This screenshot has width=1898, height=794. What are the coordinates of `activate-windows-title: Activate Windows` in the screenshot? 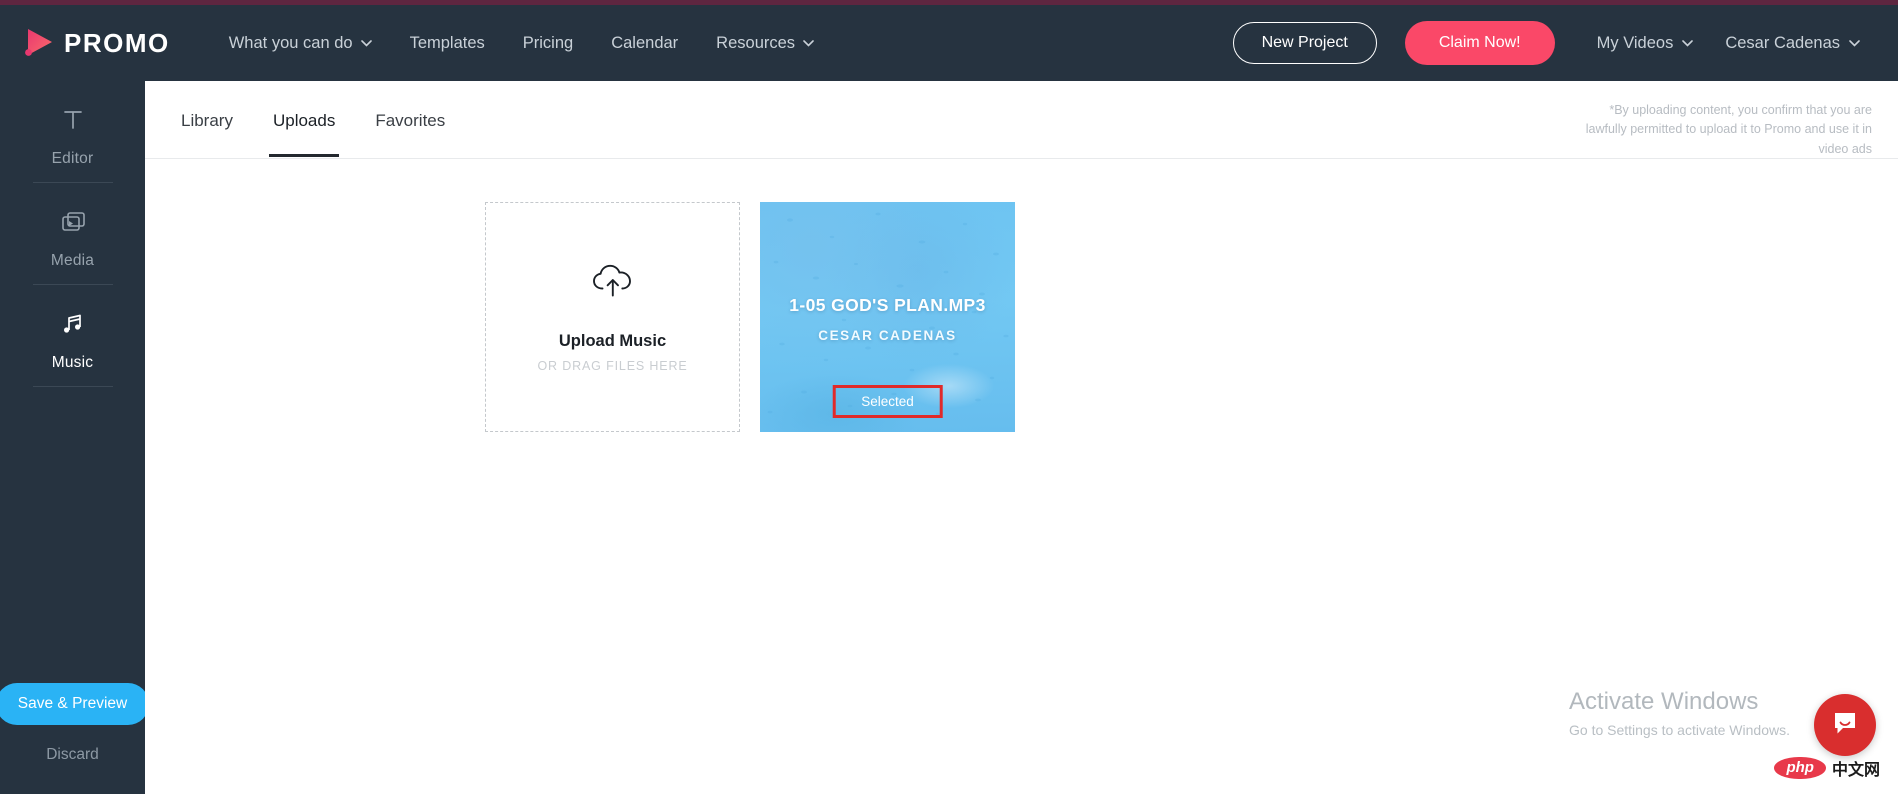 It's located at (1664, 702).